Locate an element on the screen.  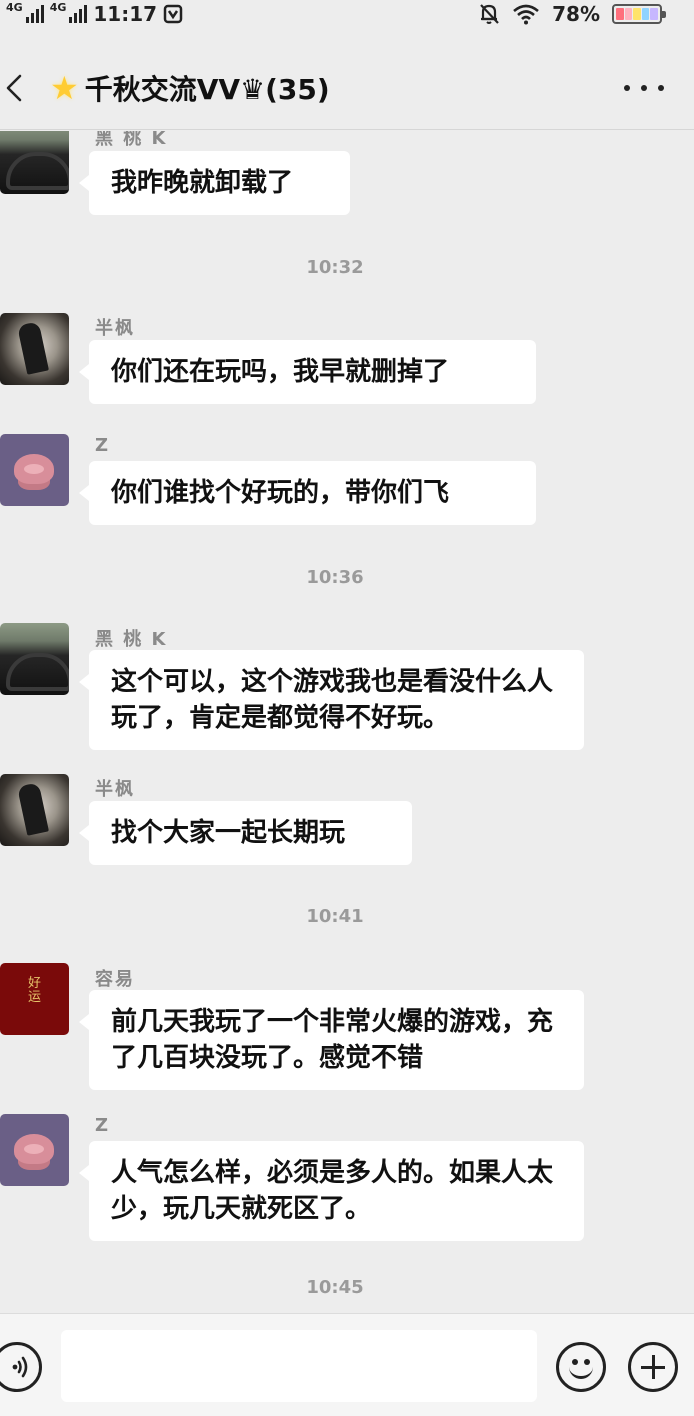
voice-icon is located at coordinates (21, 1367).